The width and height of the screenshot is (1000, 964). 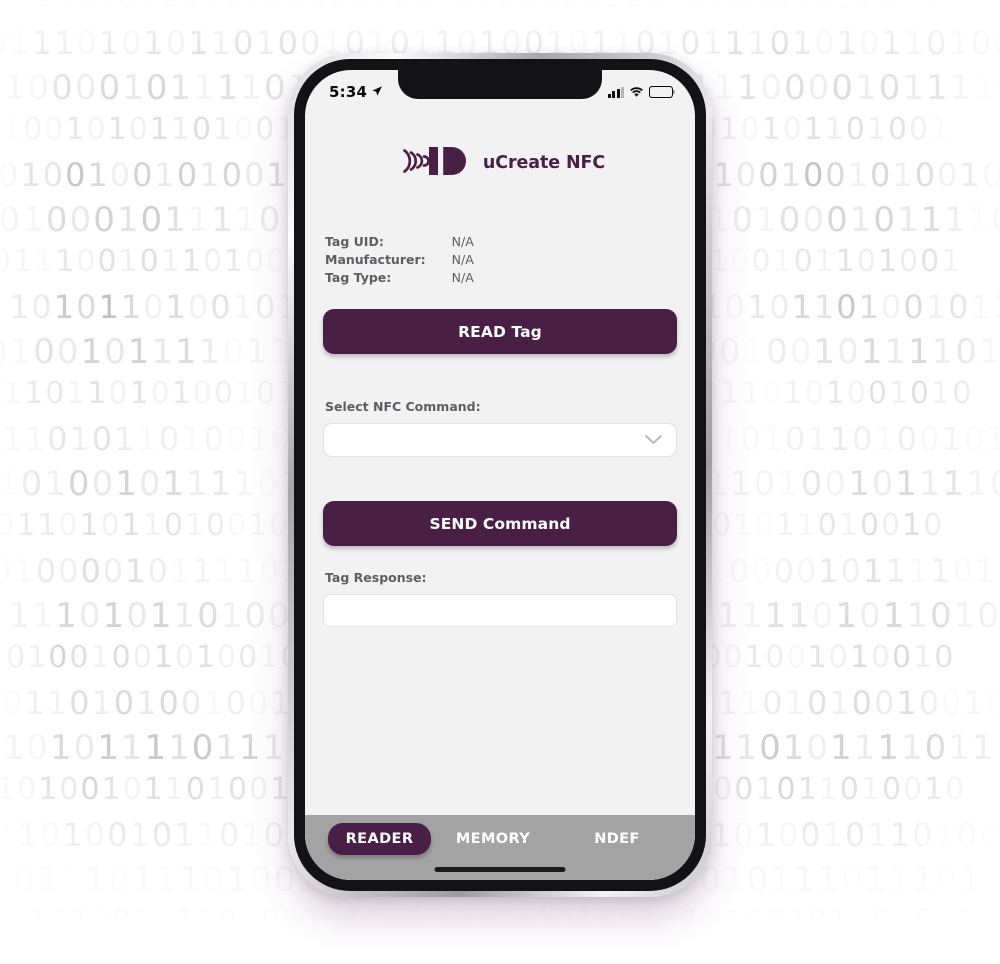 What do you see at coordinates (636, 92) in the screenshot?
I see `wifi-icon` at bounding box center [636, 92].